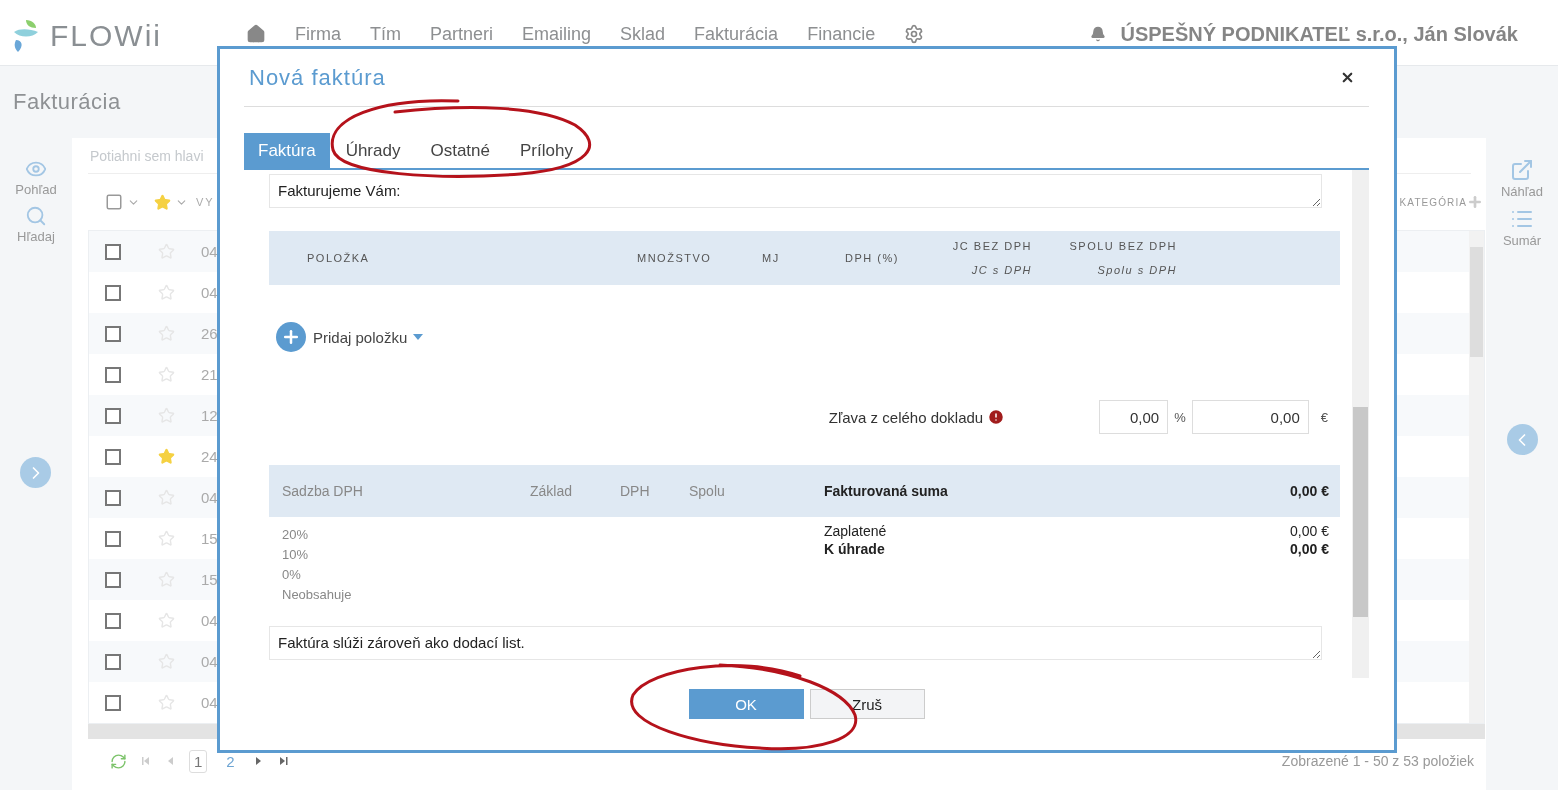 The image size is (1558, 790). I want to click on column-header: Základ, so click(552, 491).